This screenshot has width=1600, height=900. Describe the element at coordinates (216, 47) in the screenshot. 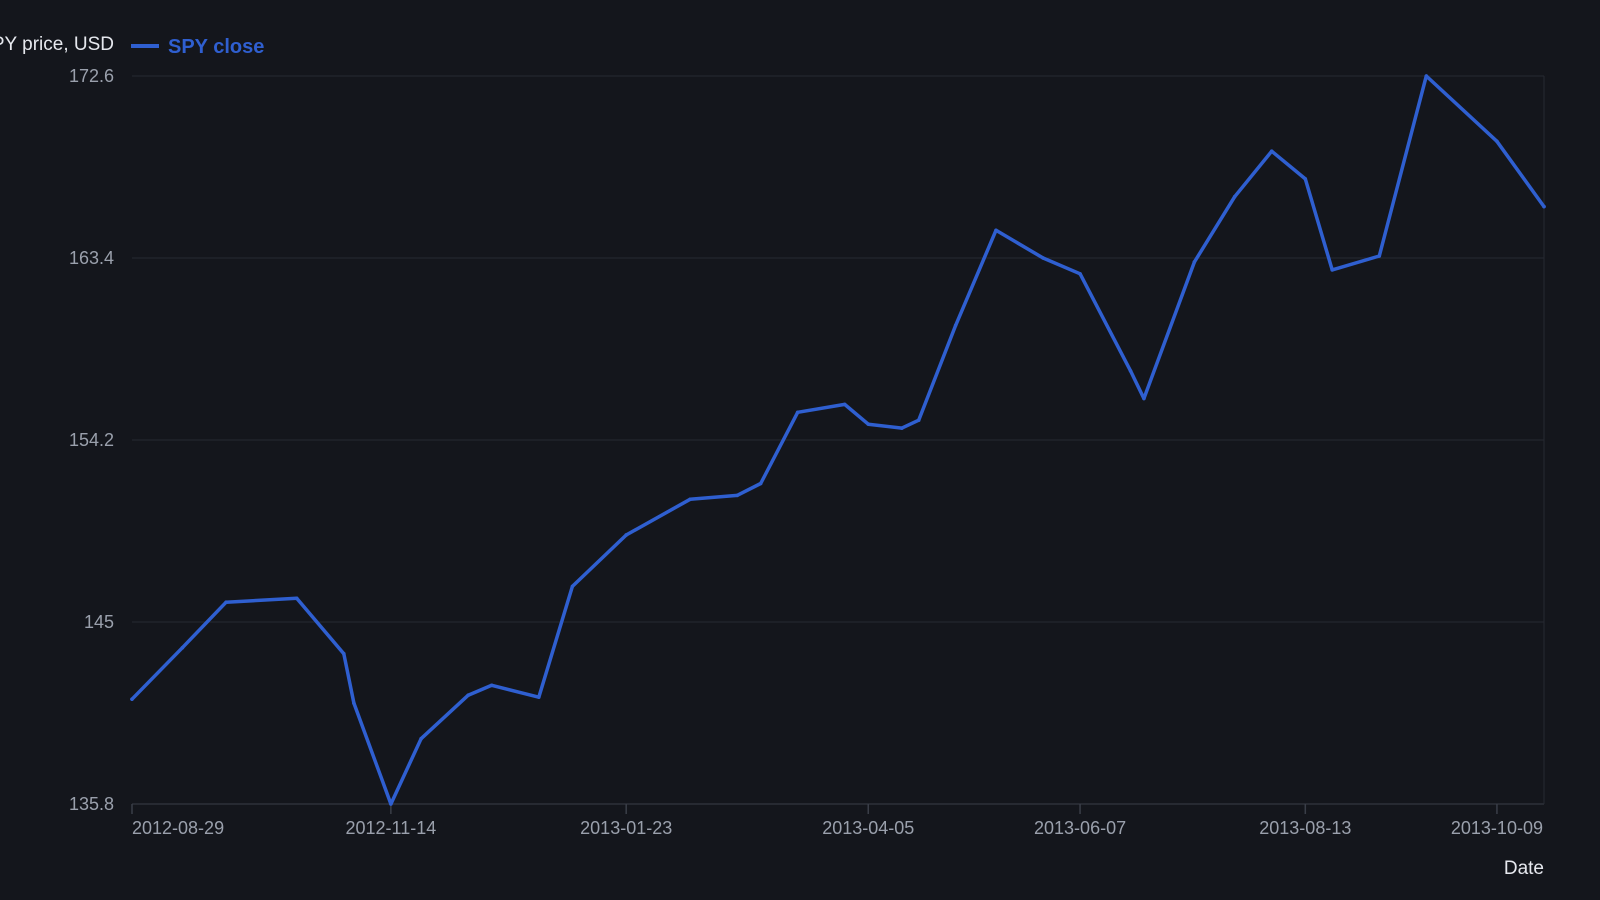

I see `legend-label: SPY close` at that location.